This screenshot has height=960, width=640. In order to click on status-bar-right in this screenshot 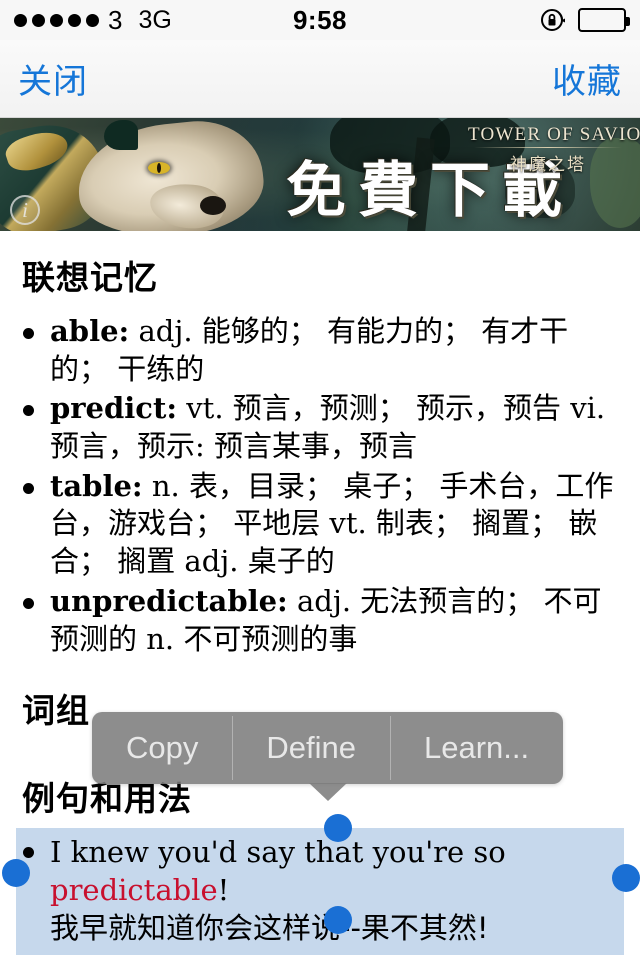, I will do `click(585, 20)`.